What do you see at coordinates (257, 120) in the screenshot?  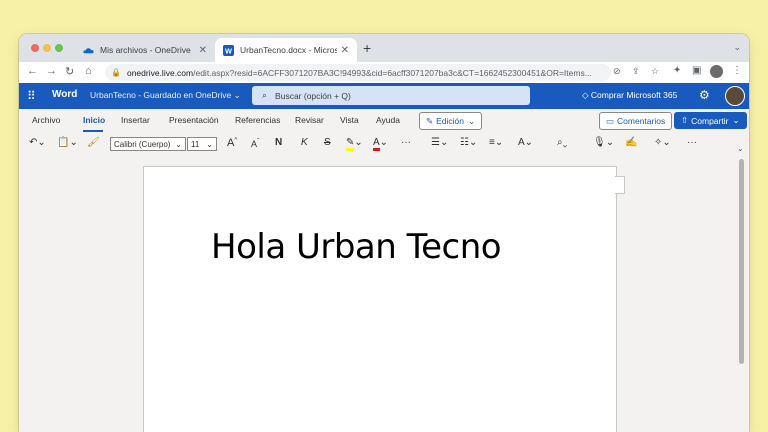 I see `tab-referencias: Referencias` at bounding box center [257, 120].